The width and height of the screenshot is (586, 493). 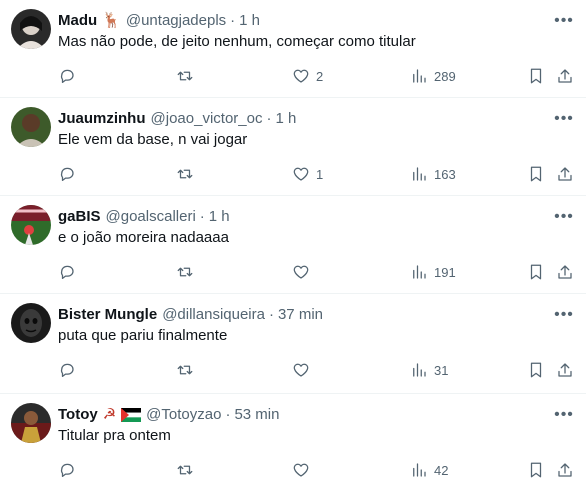 What do you see at coordinates (445, 272) in the screenshot?
I see `view-count: 191` at bounding box center [445, 272].